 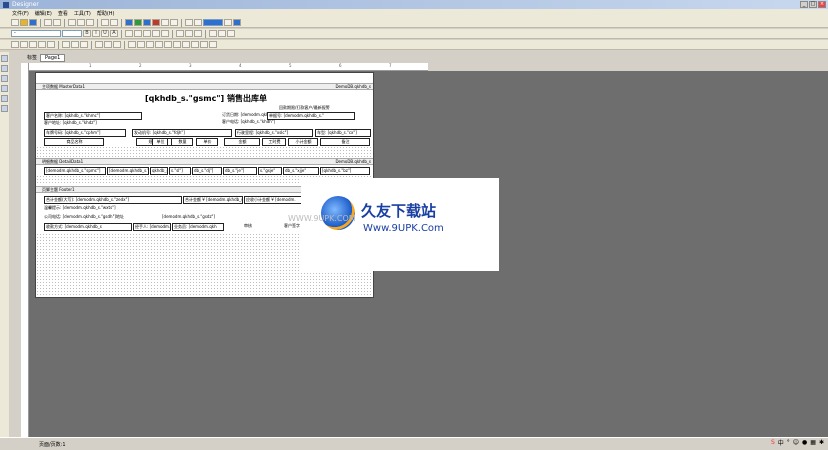 I want to click on border-icon, so click(x=180, y=33).